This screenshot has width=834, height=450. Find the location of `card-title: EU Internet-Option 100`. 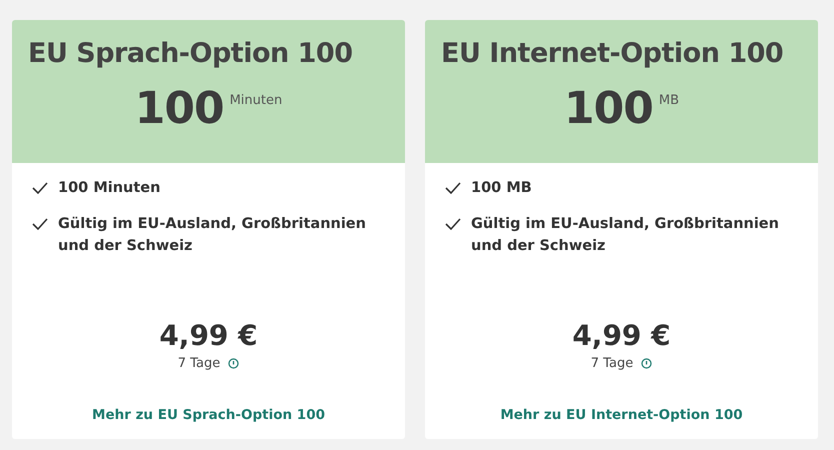

card-title: EU Internet-Option 100 is located at coordinates (612, 53).